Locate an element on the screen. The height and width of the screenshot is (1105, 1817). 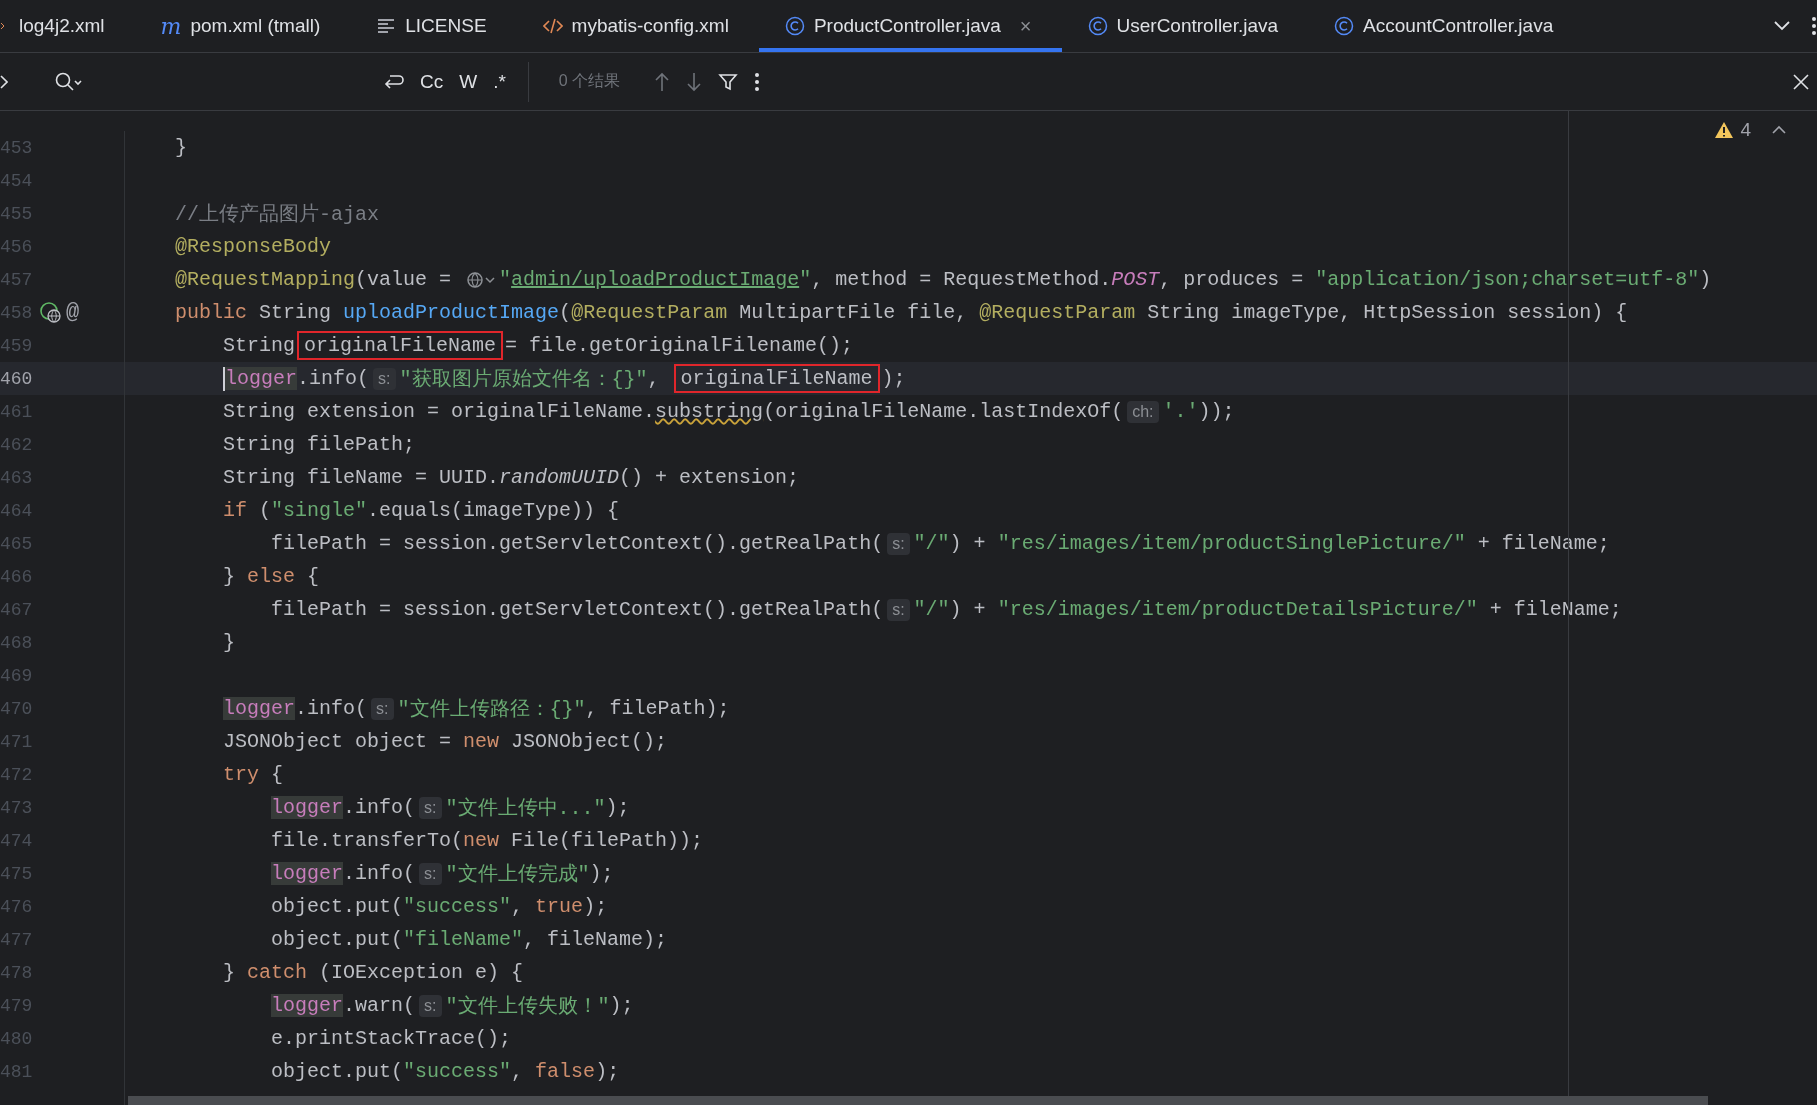
string-literal: '.' is located at coordinates (1180, 411).